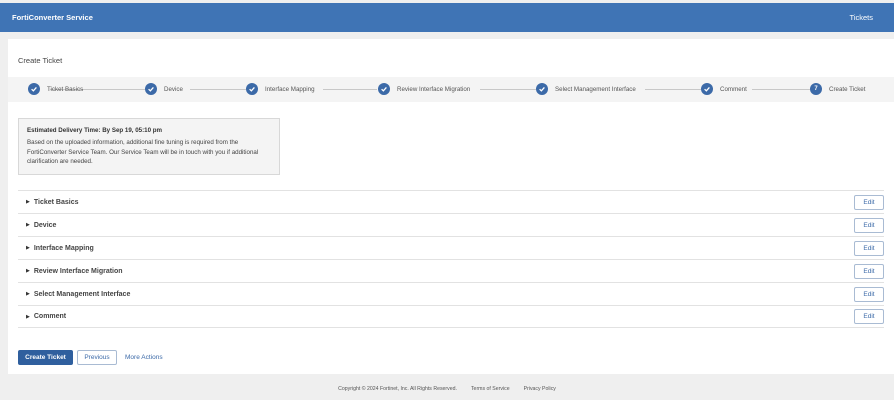 This screenshot has width=894, height=400. I want to click on step-label: Interface Mapping, so click(290, 89).